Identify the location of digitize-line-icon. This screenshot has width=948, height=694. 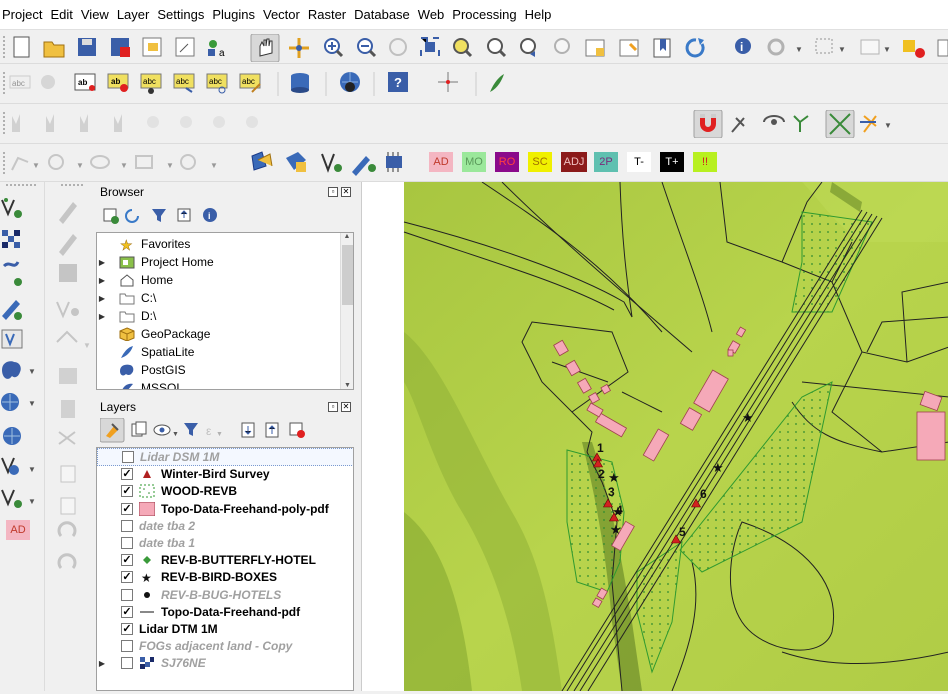
(331, 163).